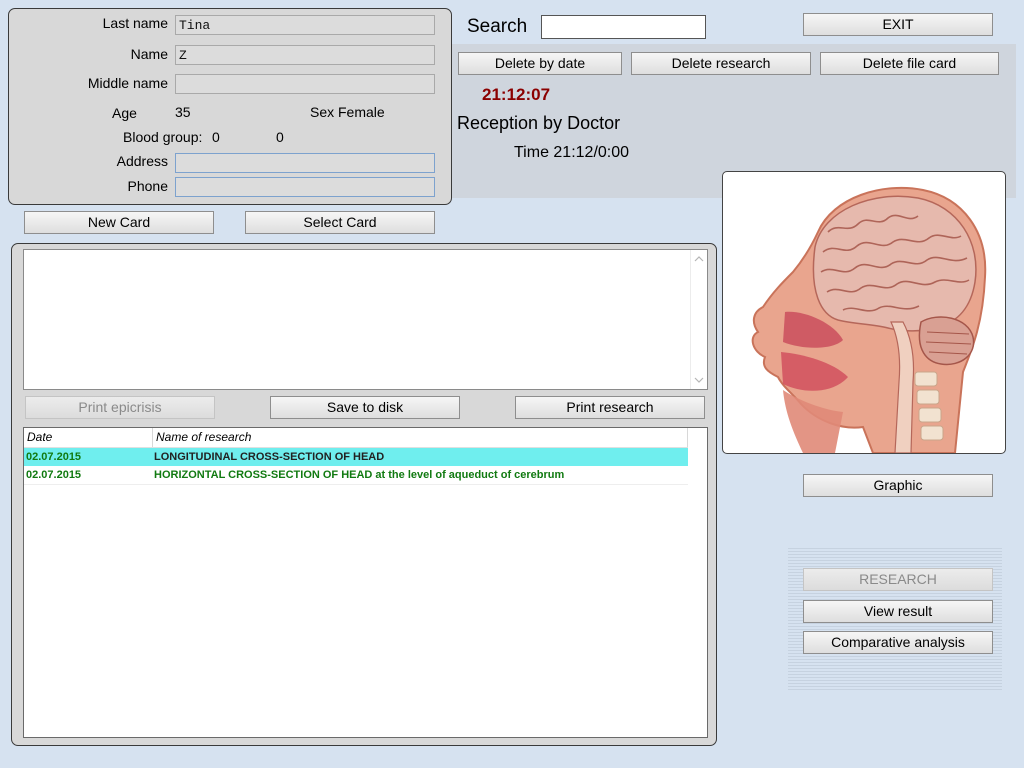 The width and height of the screenshot is (1024, 768). What do you see at coordinates (149, 54) in the screenshot?
I see `name-label: Name` at bounding box center [149, 54].